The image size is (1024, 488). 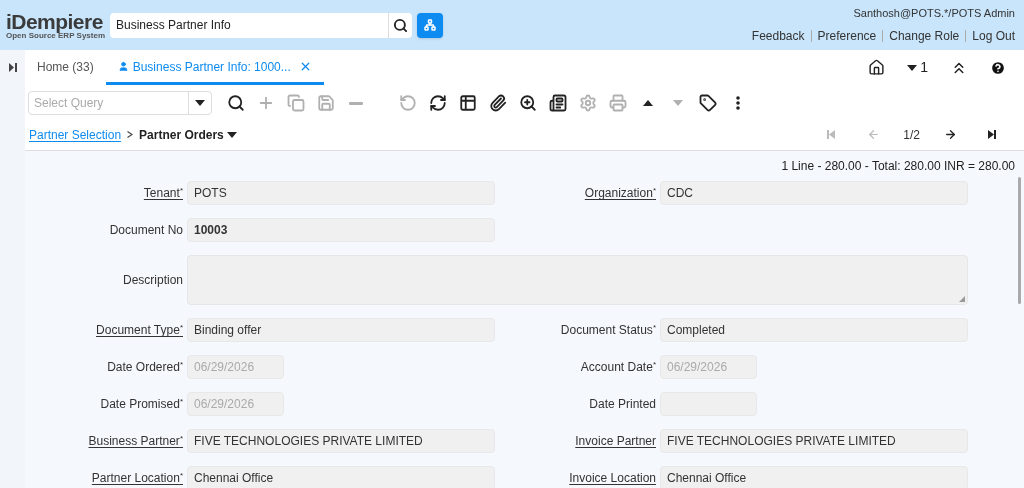 I want to click on field-label-link: Tenant$^{*}$, so click(x=163, y=193).